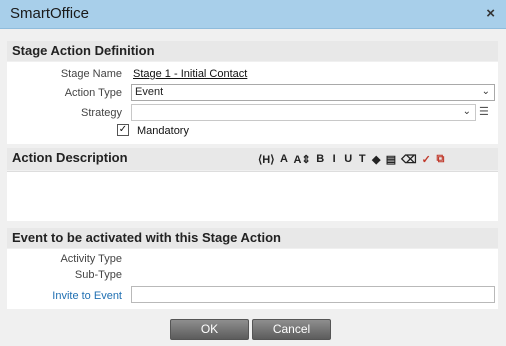 The image size is (506, 346). What do you see at coordinates (252, 196) in the screenshot?
I see `action-description-editor` at bounding box center [252, 196].